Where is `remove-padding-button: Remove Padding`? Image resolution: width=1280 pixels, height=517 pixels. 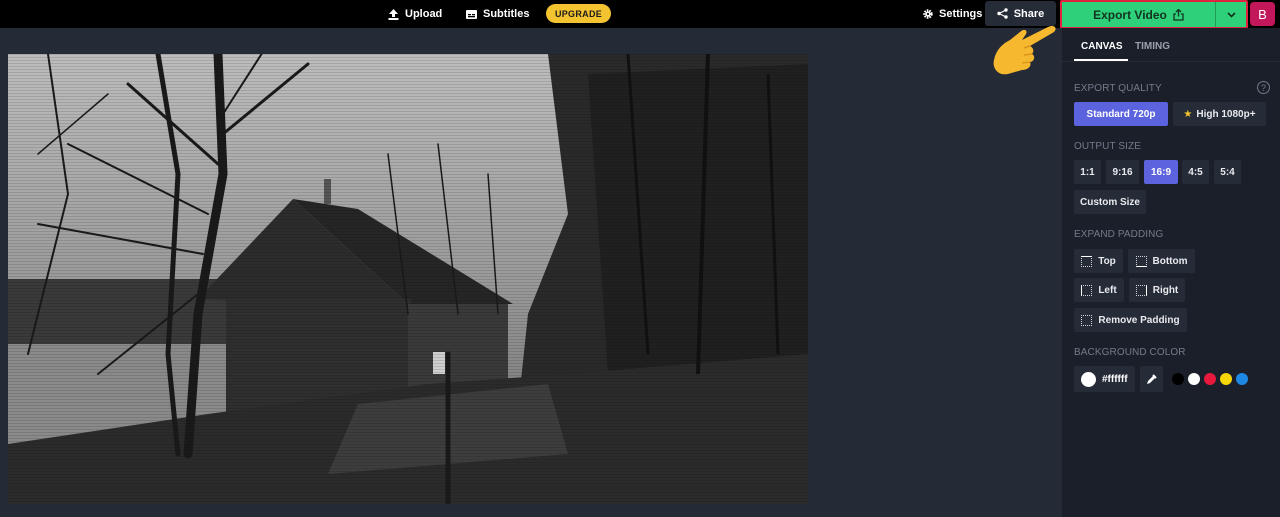 remove-padding-button: Remove Padding is located at coordinates (1130, 320).